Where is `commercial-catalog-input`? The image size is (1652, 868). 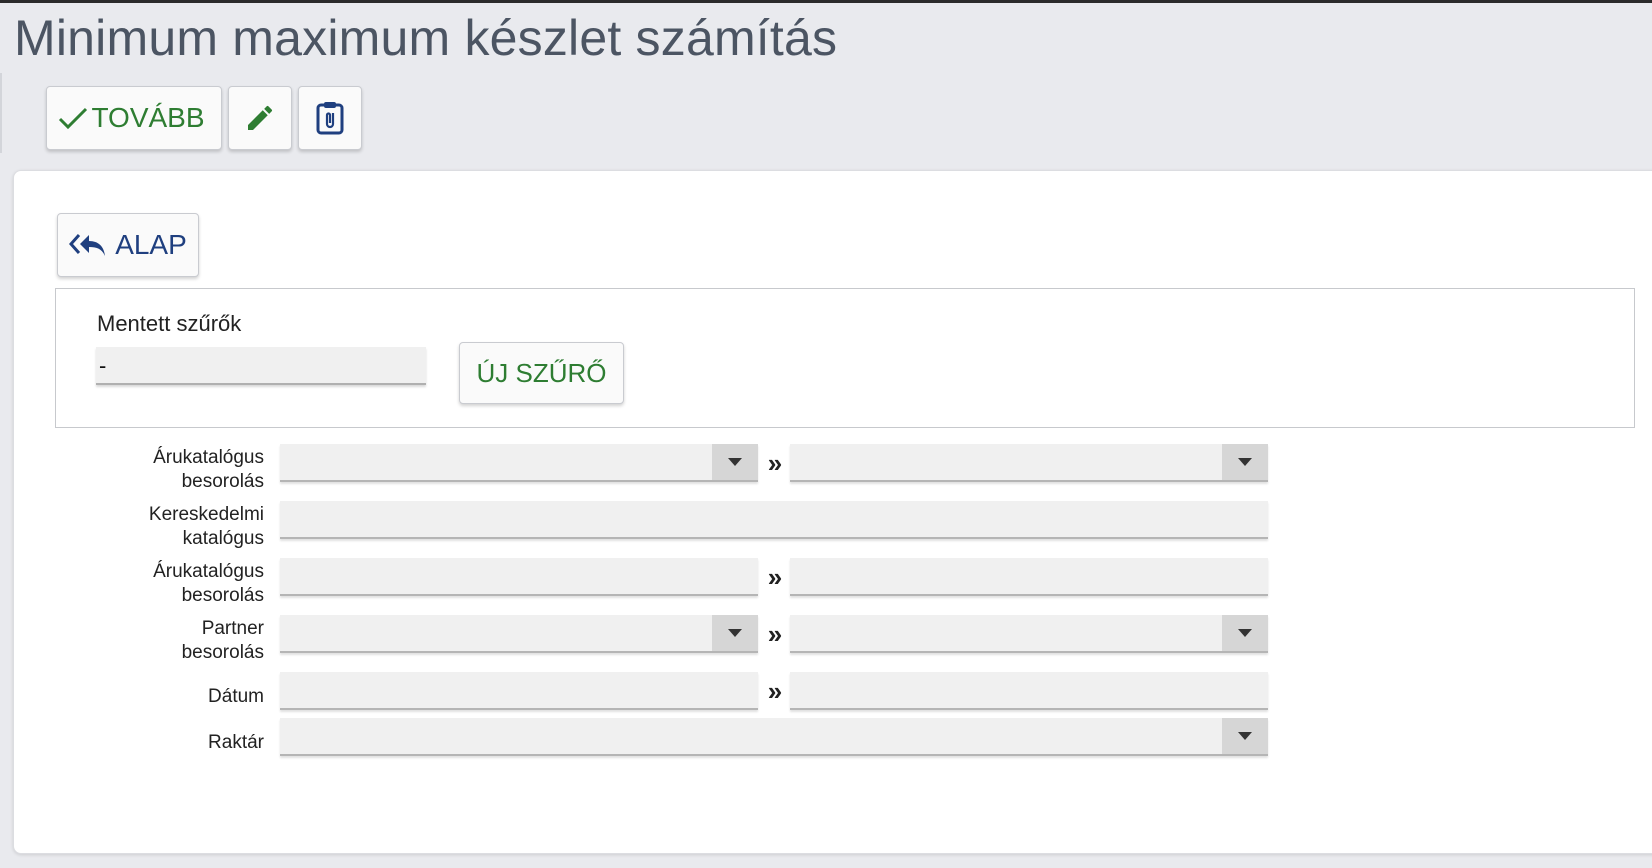 commercial-catalog-input is located at coordinates (774, 520).